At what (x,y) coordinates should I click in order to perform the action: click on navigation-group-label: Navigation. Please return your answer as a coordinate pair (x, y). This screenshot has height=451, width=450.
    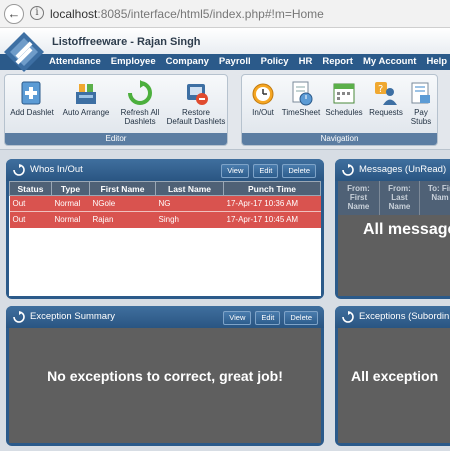
    Looking at the image, I should click on (339, 139).